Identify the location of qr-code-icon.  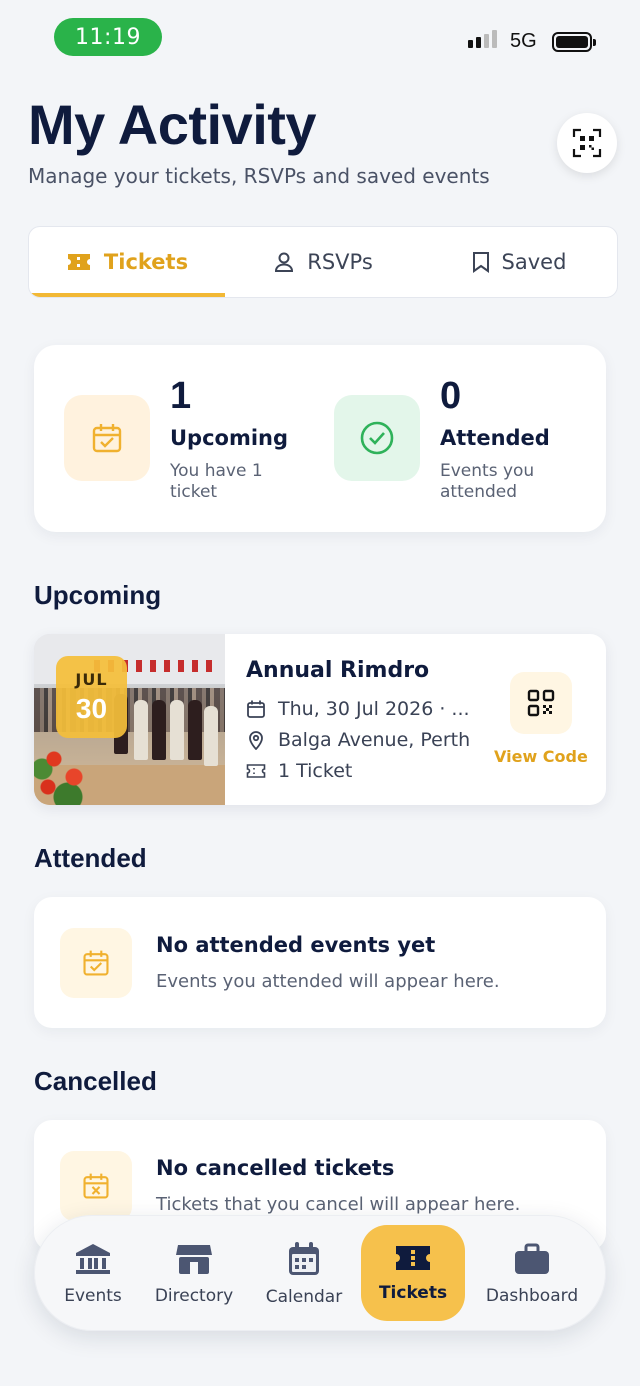
(541, 703).